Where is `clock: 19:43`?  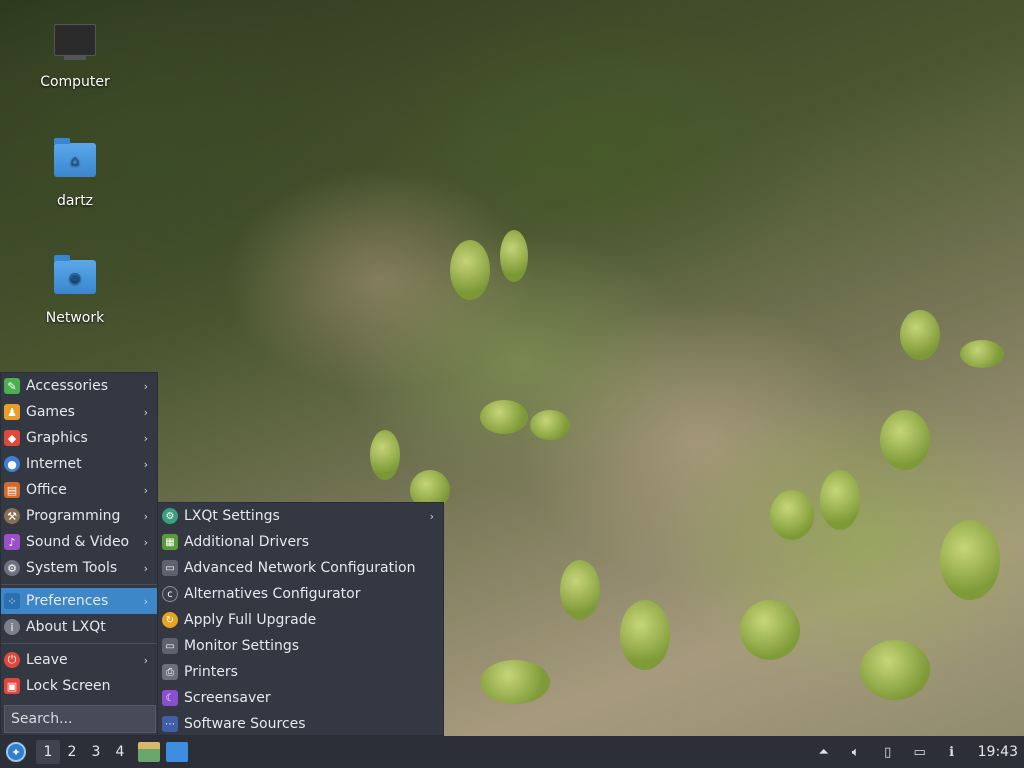
clock: 19:43 is located at coordinates (998, 752).